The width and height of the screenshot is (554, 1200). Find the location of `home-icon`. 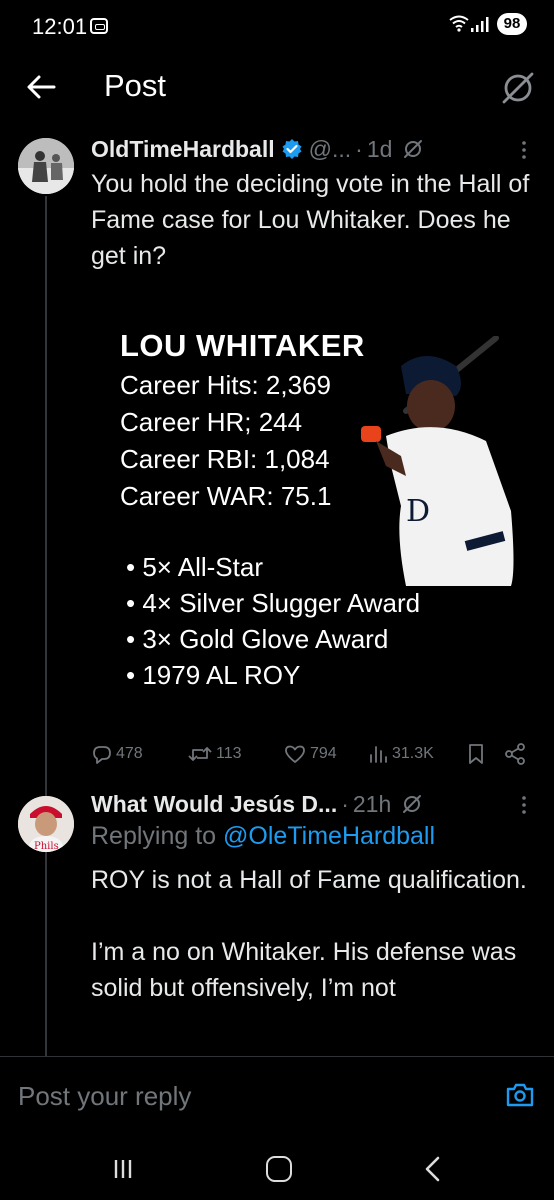

home-icon is located at coordinates (279, 1169).